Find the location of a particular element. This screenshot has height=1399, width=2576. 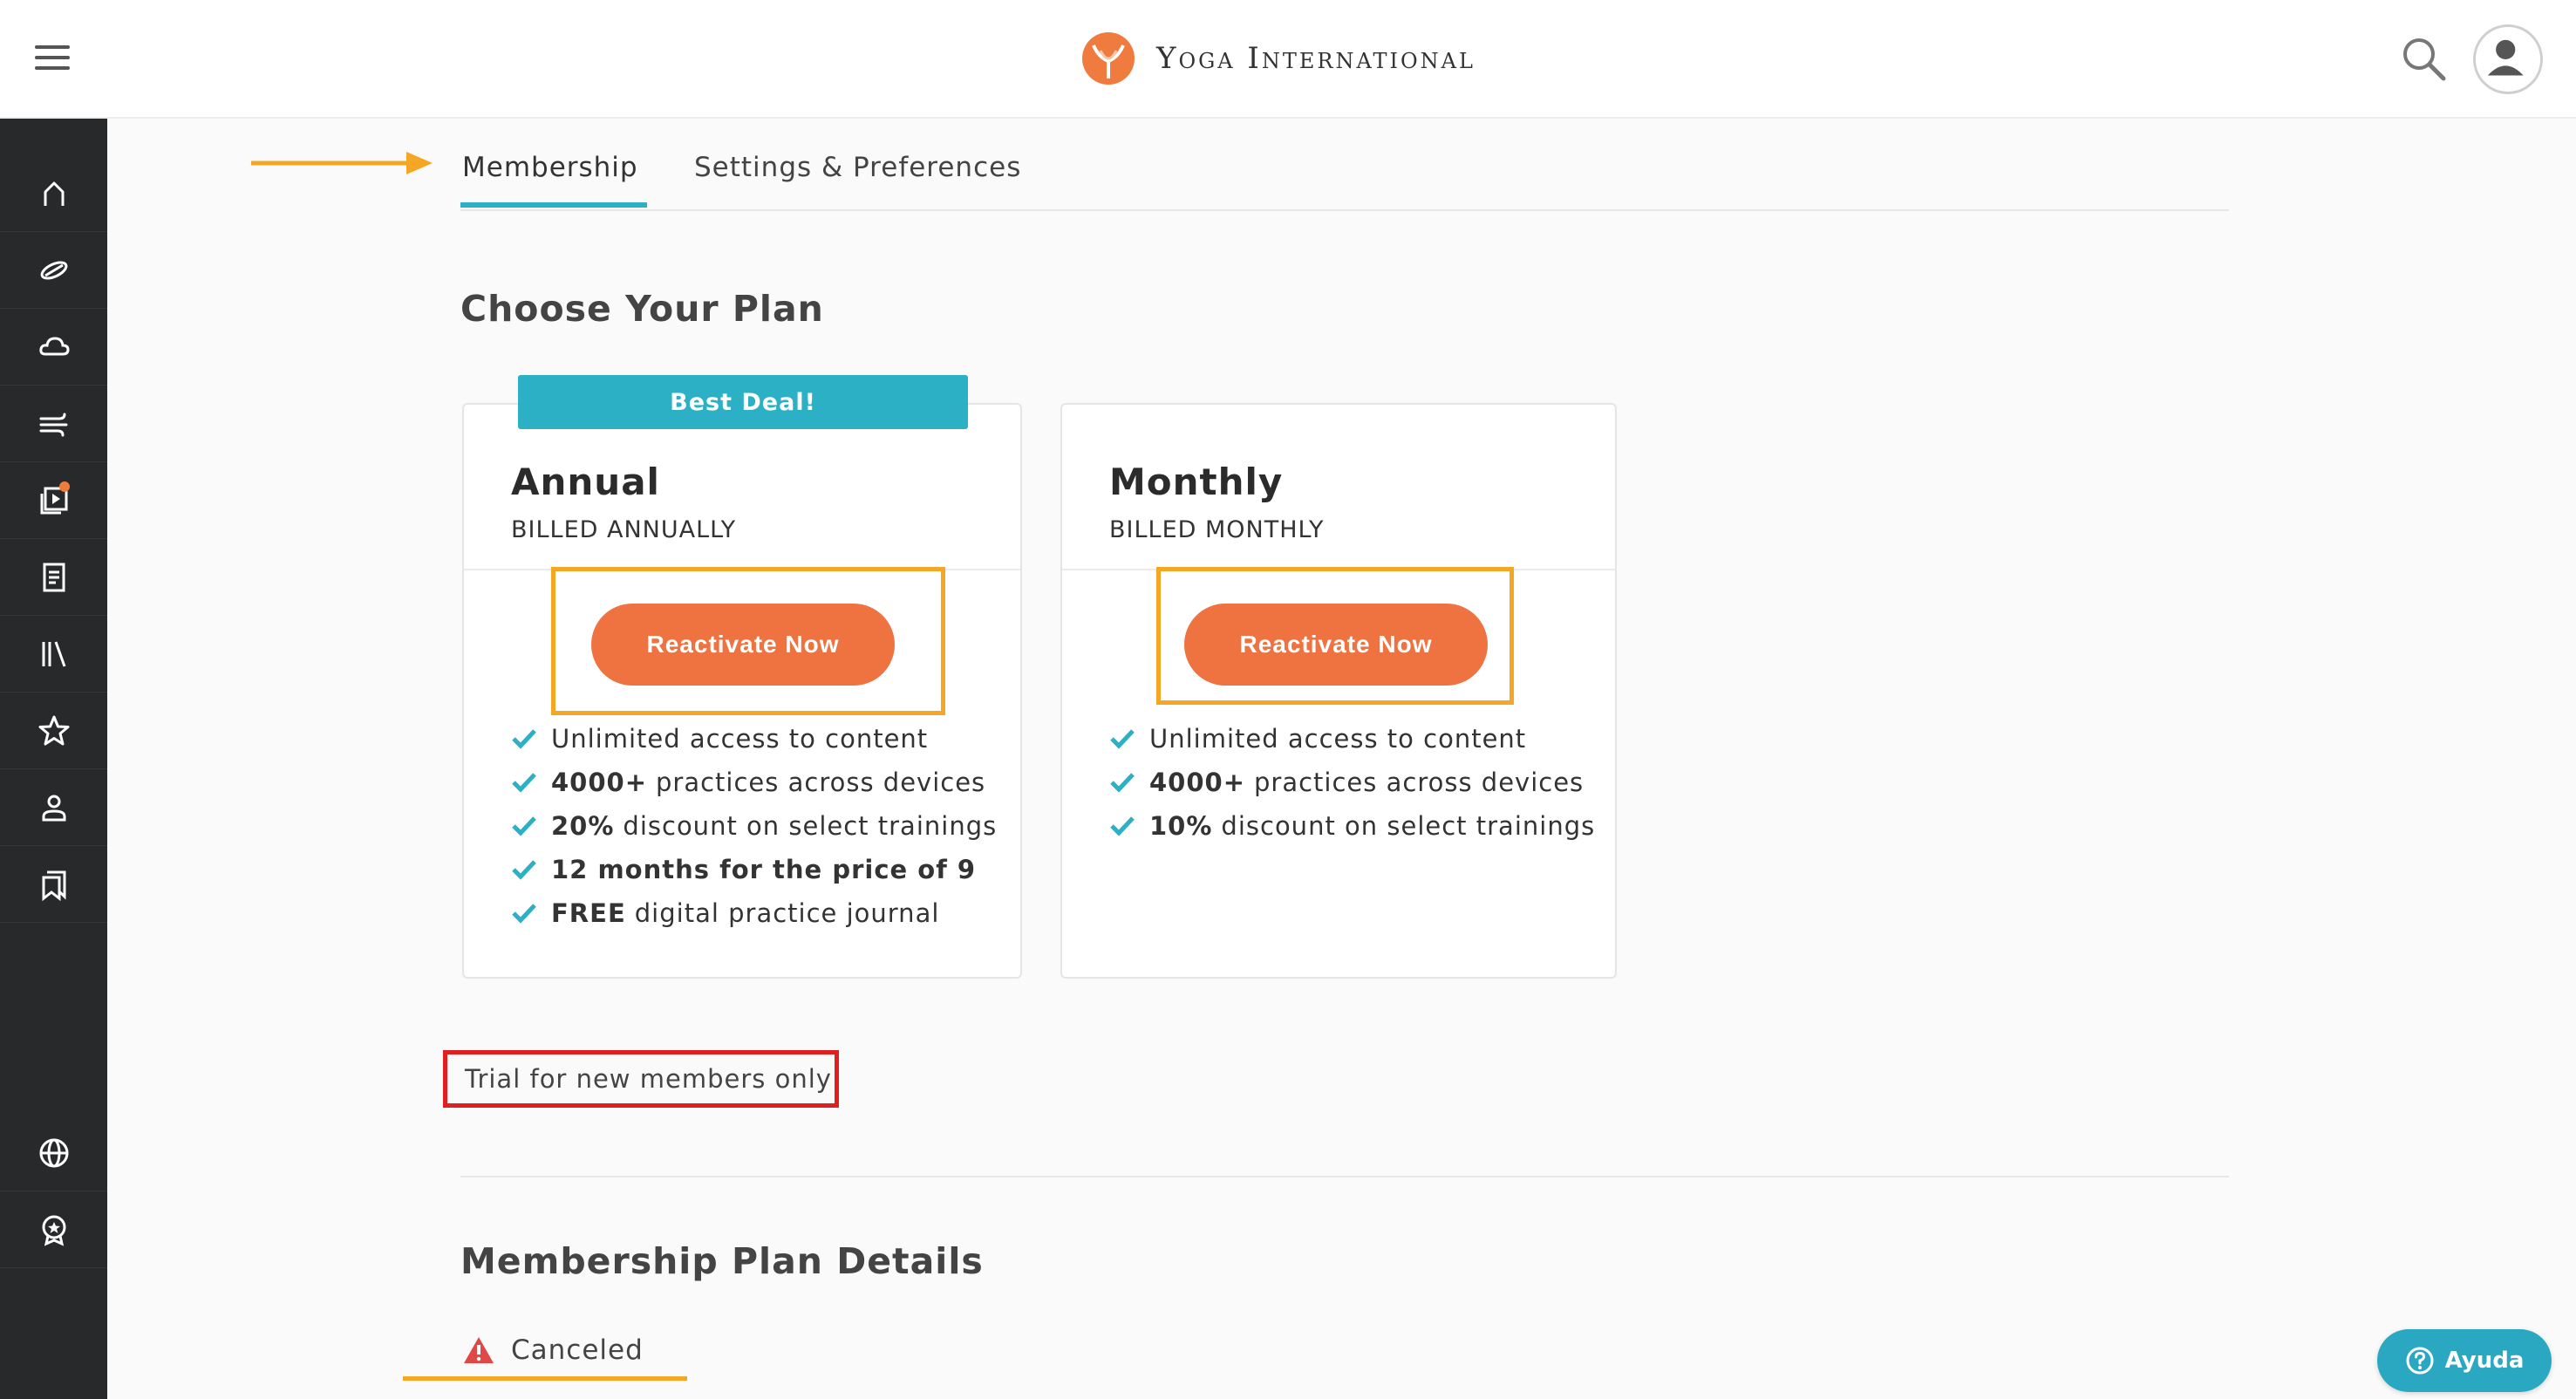

brand-logo-link: Yoga International is located at coordinates (1278, 58).